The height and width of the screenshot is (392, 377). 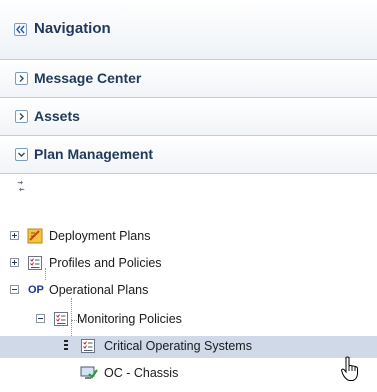 I want to click on tree-item-deployment-plans: Deployment Plans, so click(x=188, y=237).